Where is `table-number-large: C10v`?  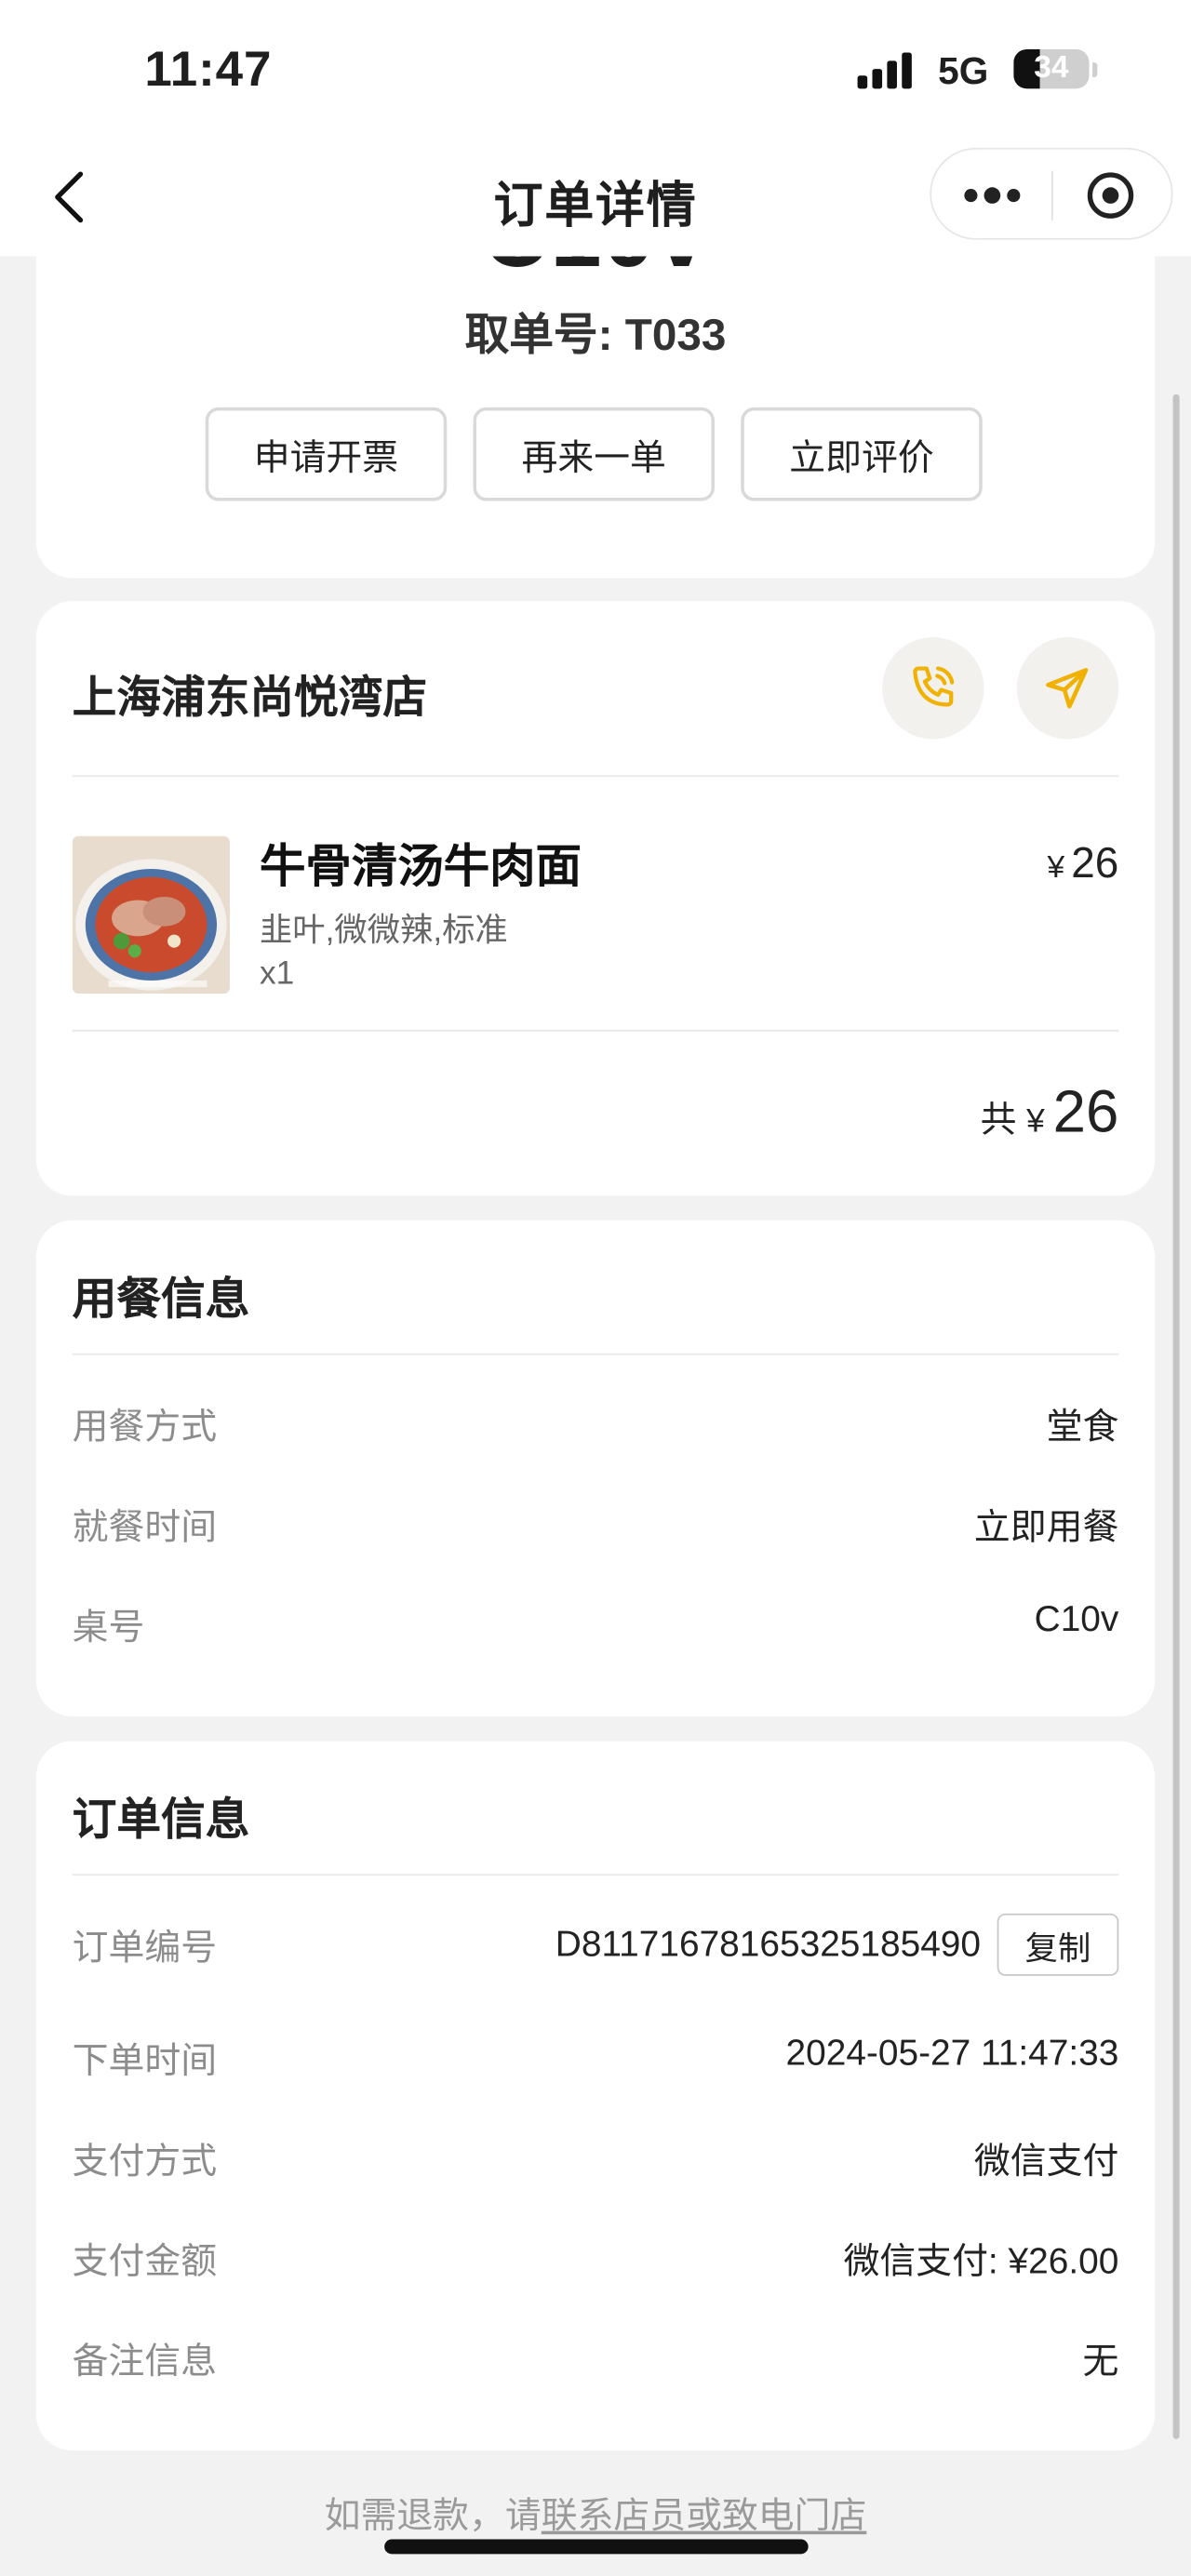 table-number-large: C10v is located at coordinates (595, 271).